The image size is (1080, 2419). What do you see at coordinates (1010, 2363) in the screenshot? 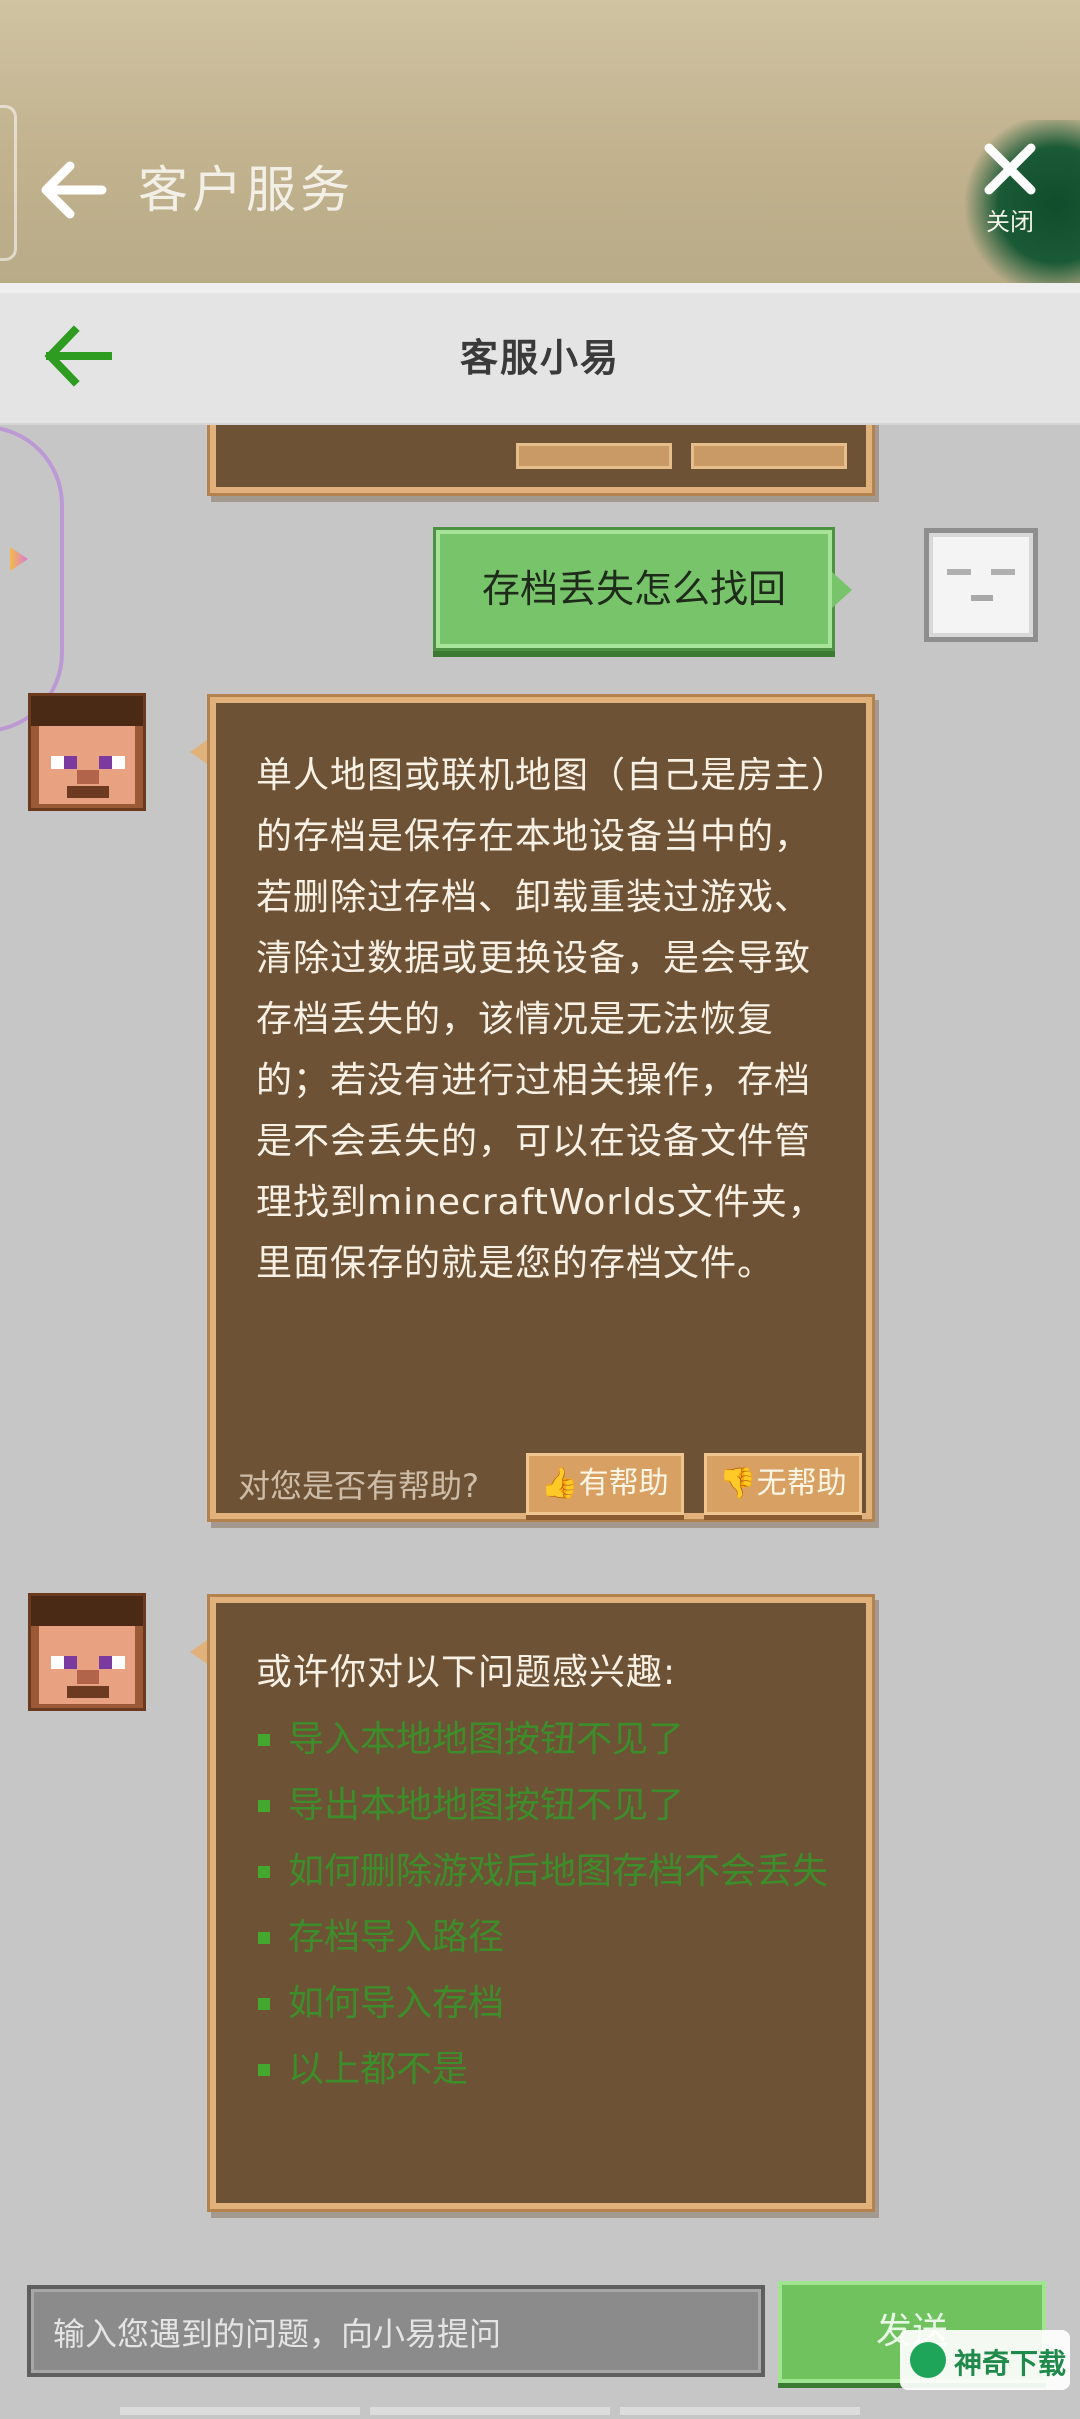
I see `watermark-text: 神奇下载` at bounding box center [1010, 2363].